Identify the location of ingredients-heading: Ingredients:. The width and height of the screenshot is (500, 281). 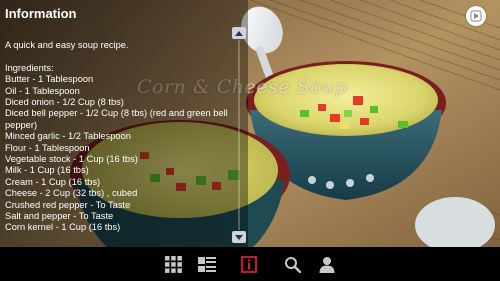
(29, 67).